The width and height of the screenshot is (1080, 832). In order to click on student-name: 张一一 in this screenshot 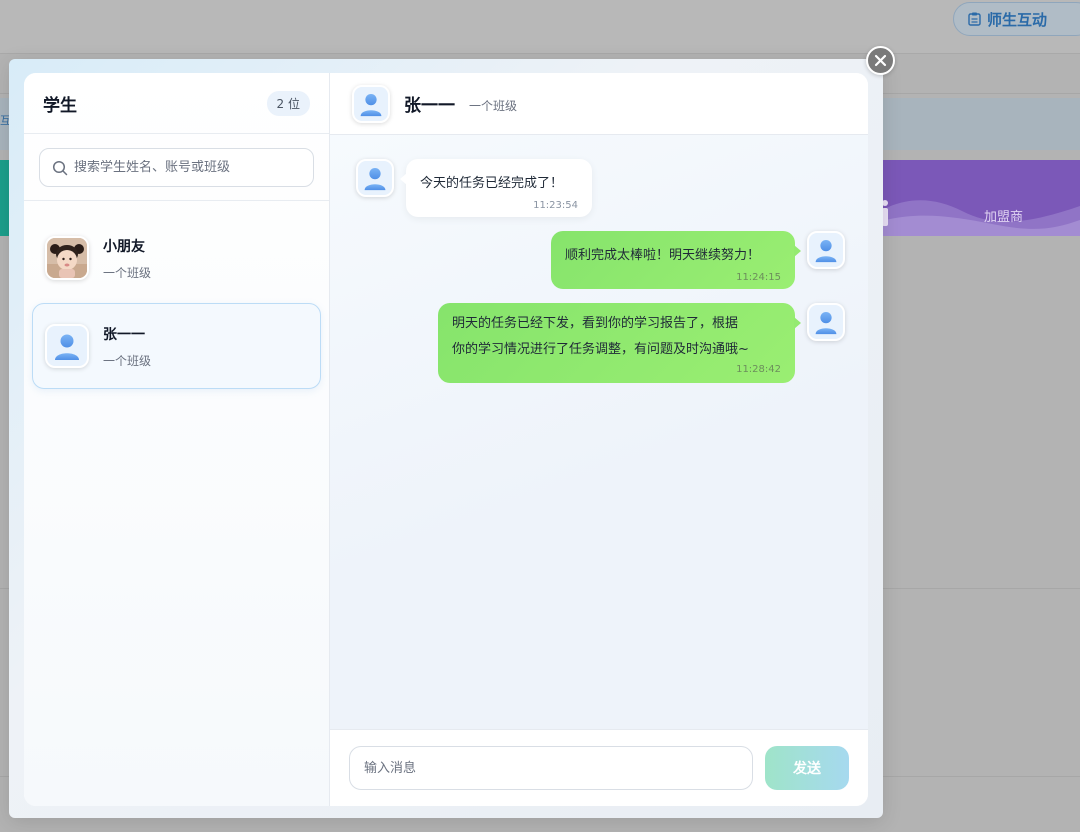, I will do `click(124, 334)`.